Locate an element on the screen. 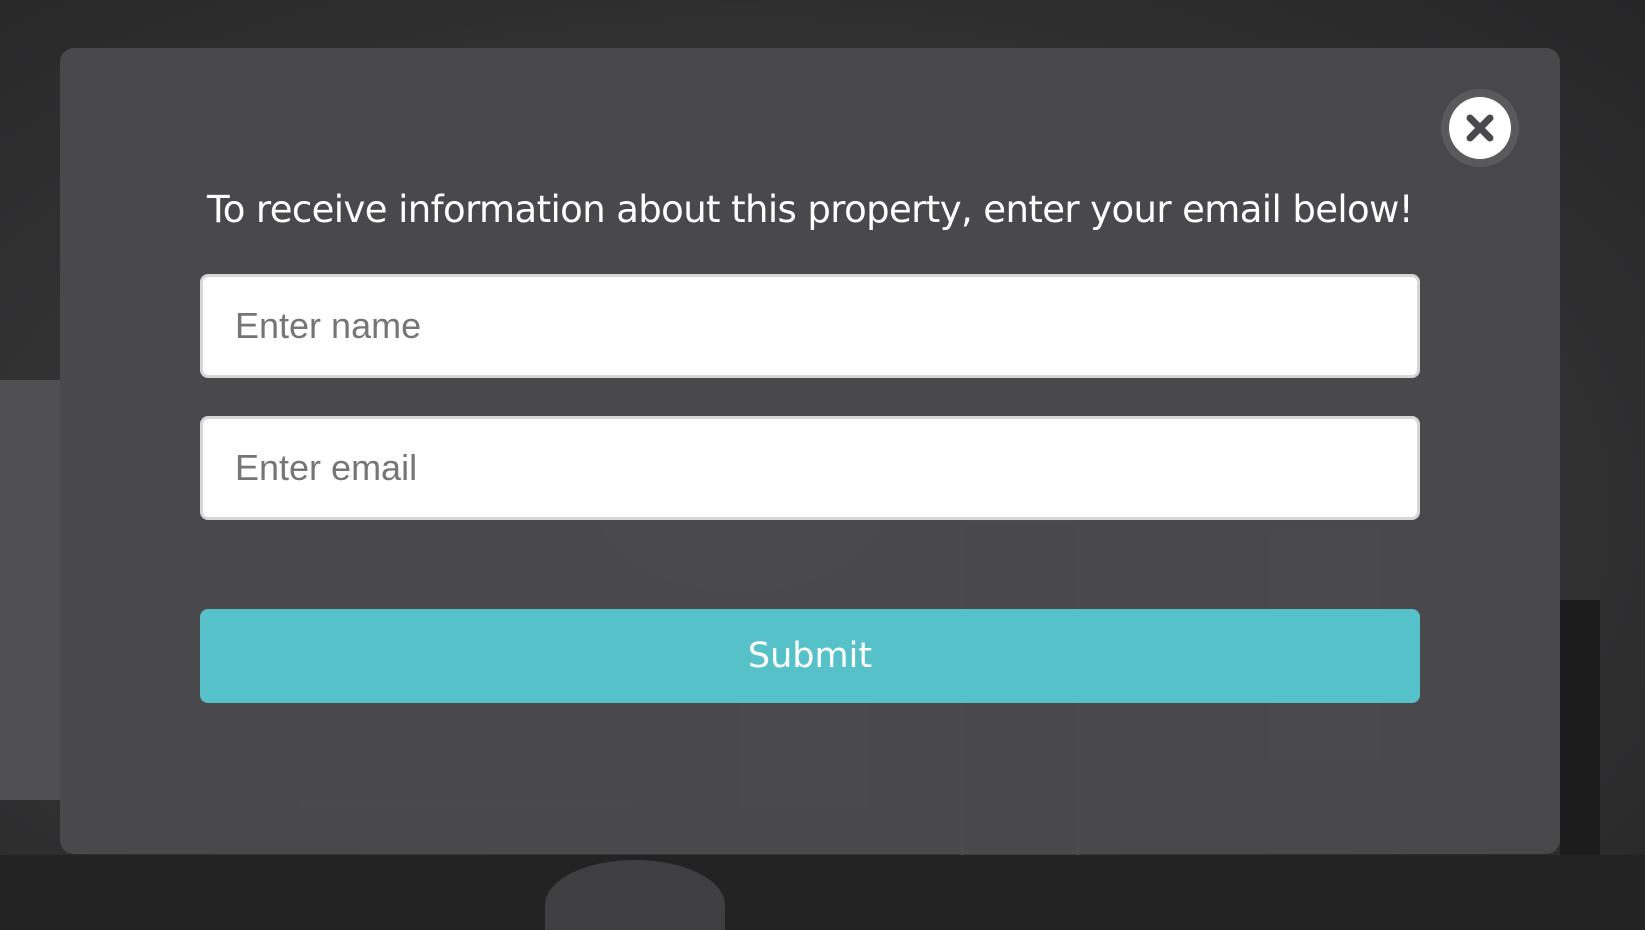 Image resolution: width=1645 pixels, height=930 pixels. email-input is located at coordinates (810, 468).